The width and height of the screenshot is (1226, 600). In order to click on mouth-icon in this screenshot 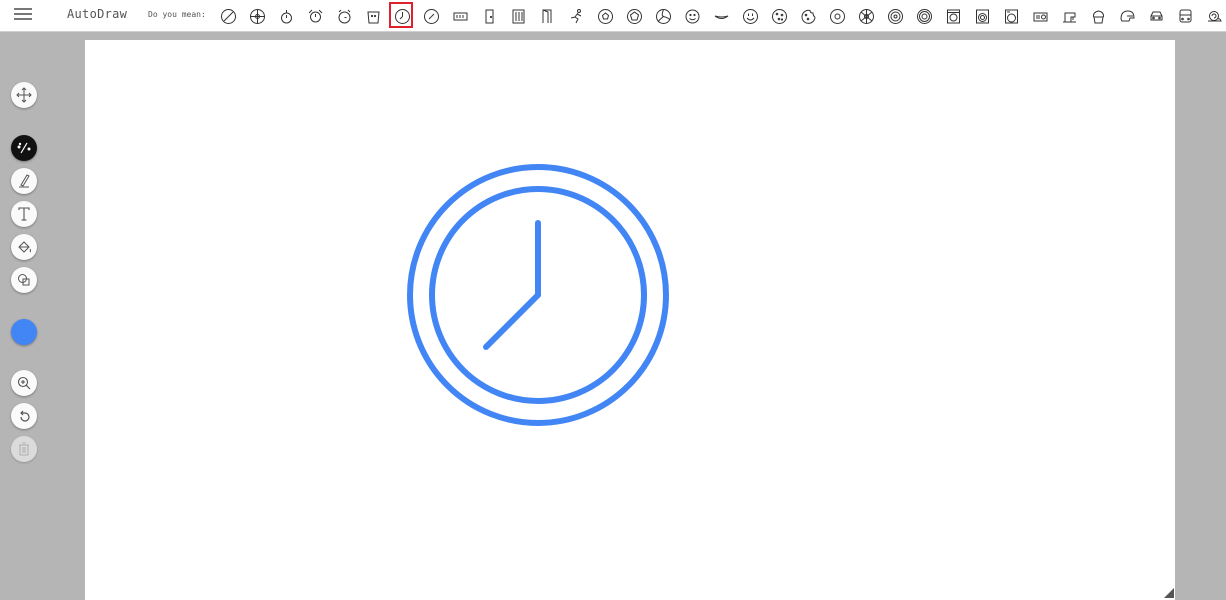, I will do `click(721, 17)`.